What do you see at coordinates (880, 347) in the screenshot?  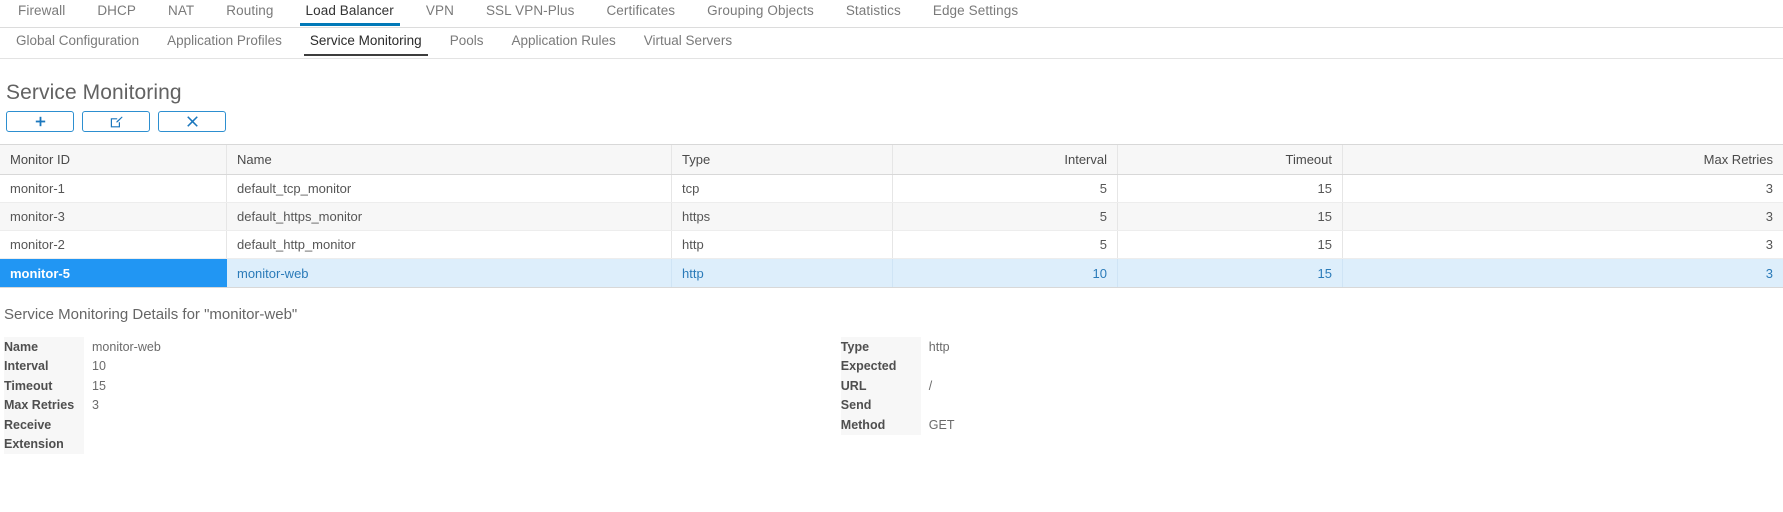 I see `detail-label-type: Type` at bounding box center [880, 347].